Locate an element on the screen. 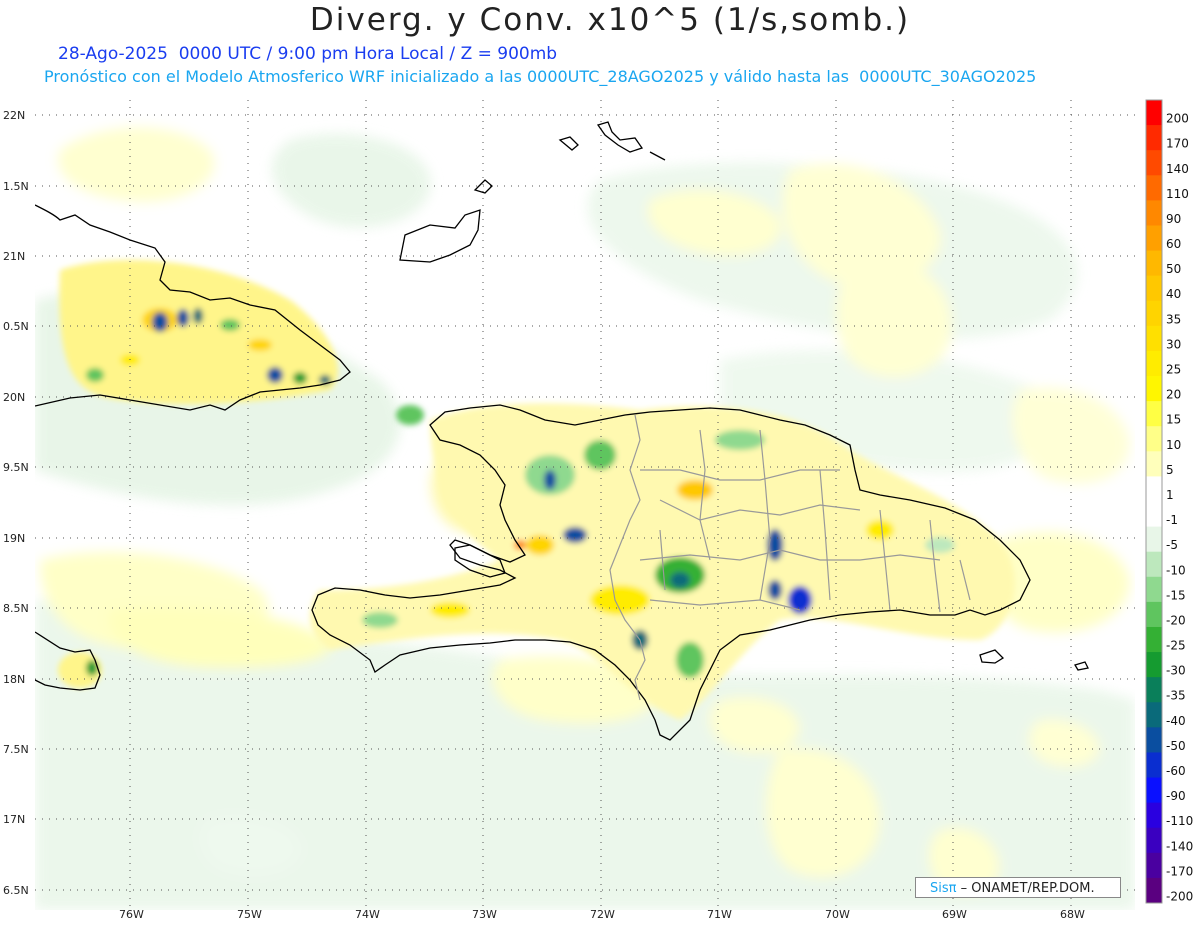 This screenshot has width=1200, height=927. lat-label: 17N is located at coordinates (14, 819).